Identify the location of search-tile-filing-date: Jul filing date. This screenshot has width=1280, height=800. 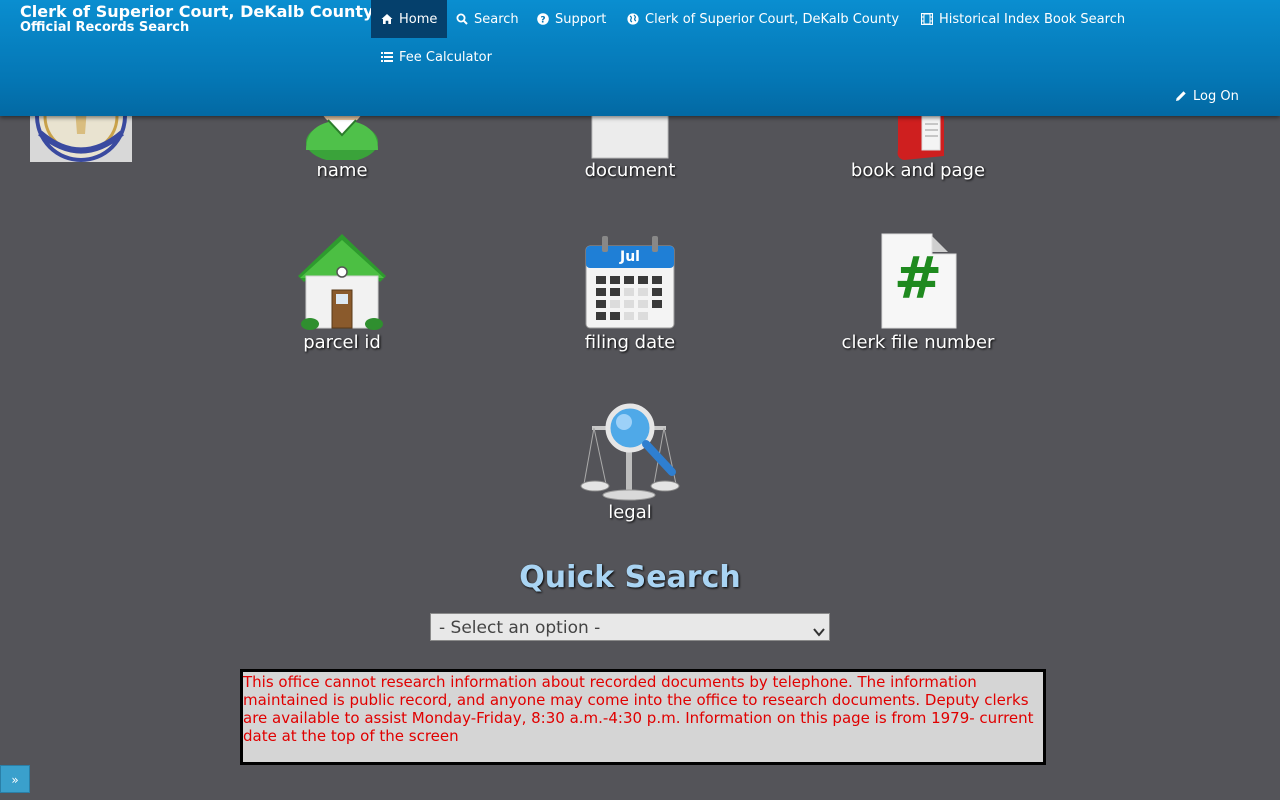
(630, 293).